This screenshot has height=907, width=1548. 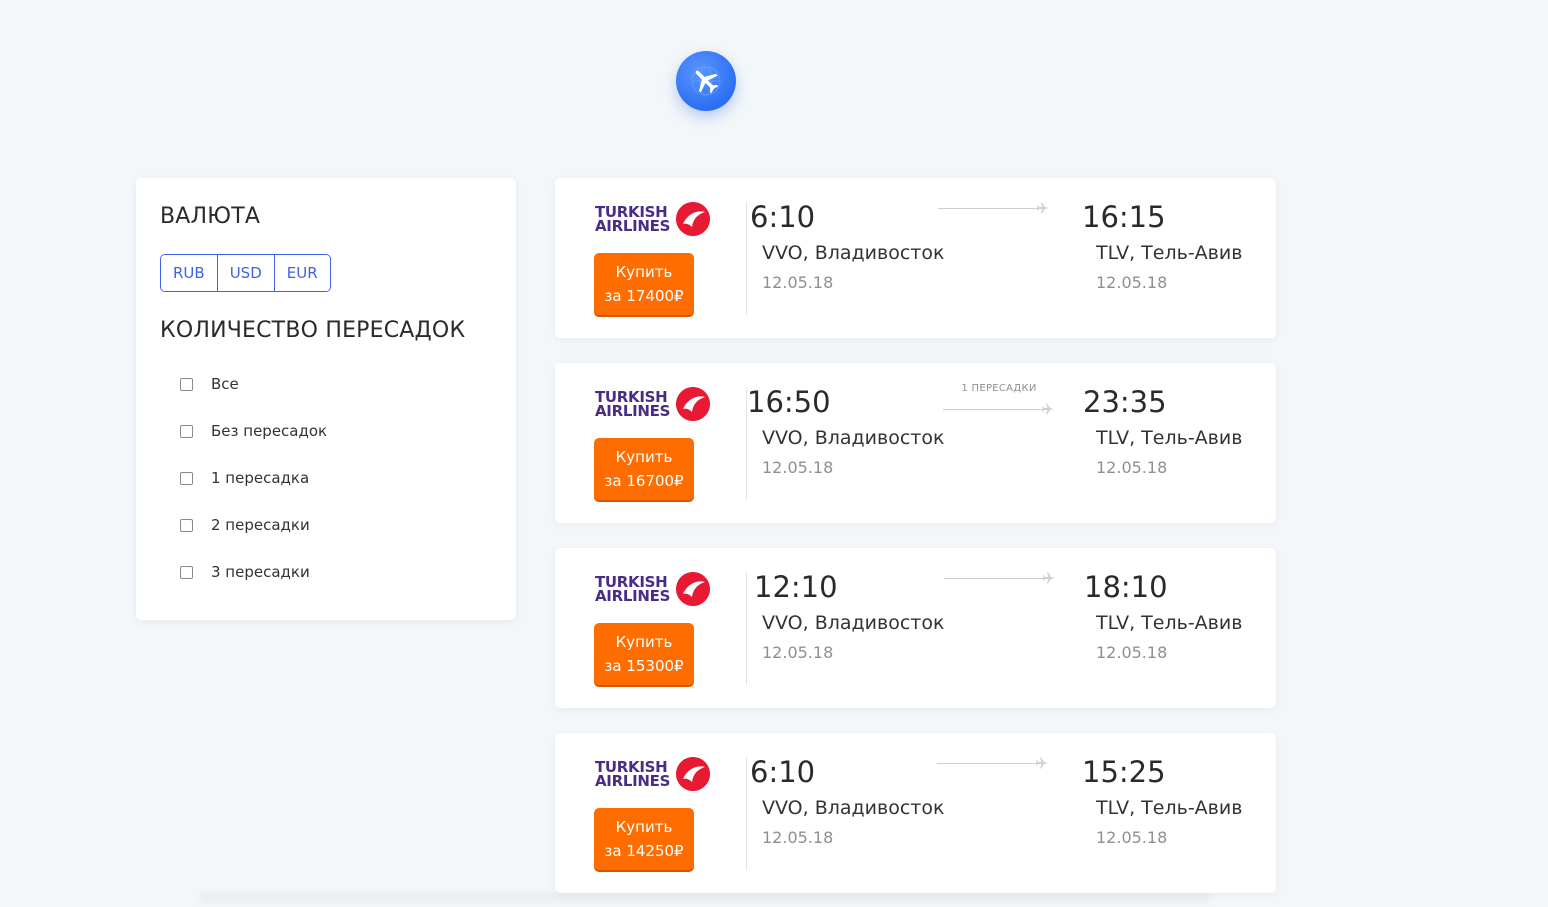 What do you see at coordinates (313, 330) in the screenshot?
I see `stops-title: КОЛИЧЕСТВО ПЕРЕСАДОК` at bounding box center [313, 330].